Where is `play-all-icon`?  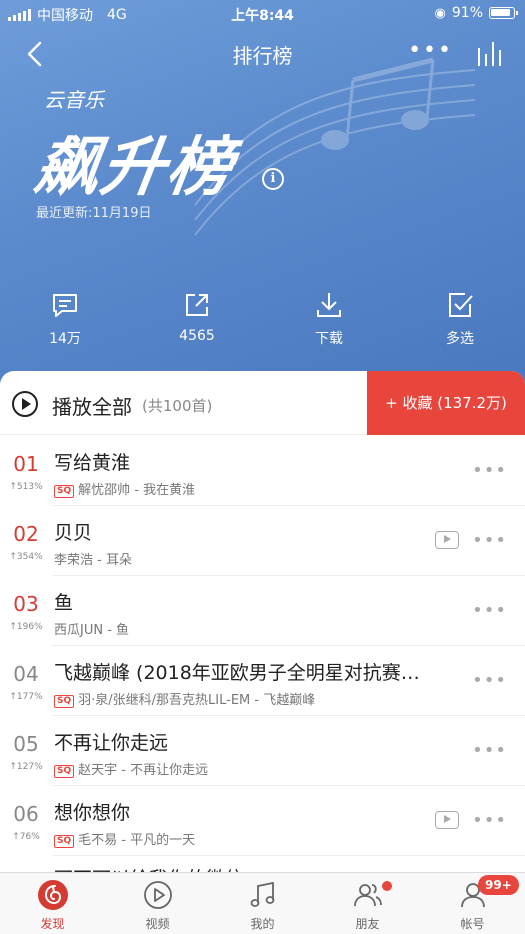
play-all-icon is located at coordinates (25, 404).